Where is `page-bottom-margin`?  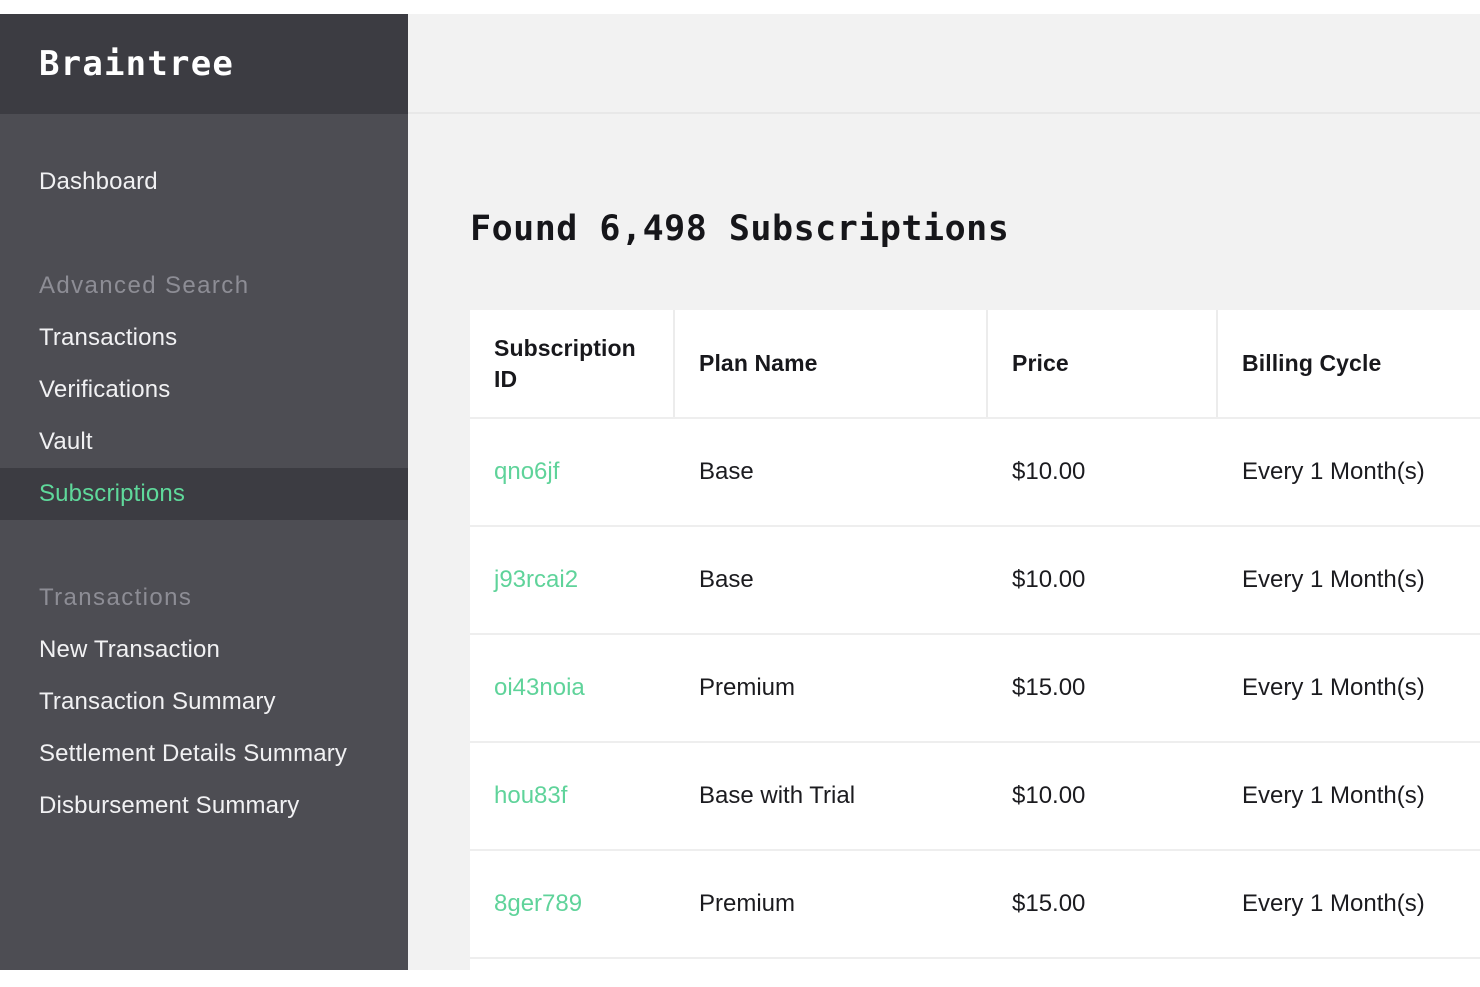 page-bottom-margin is located at coordinates (740, 978).